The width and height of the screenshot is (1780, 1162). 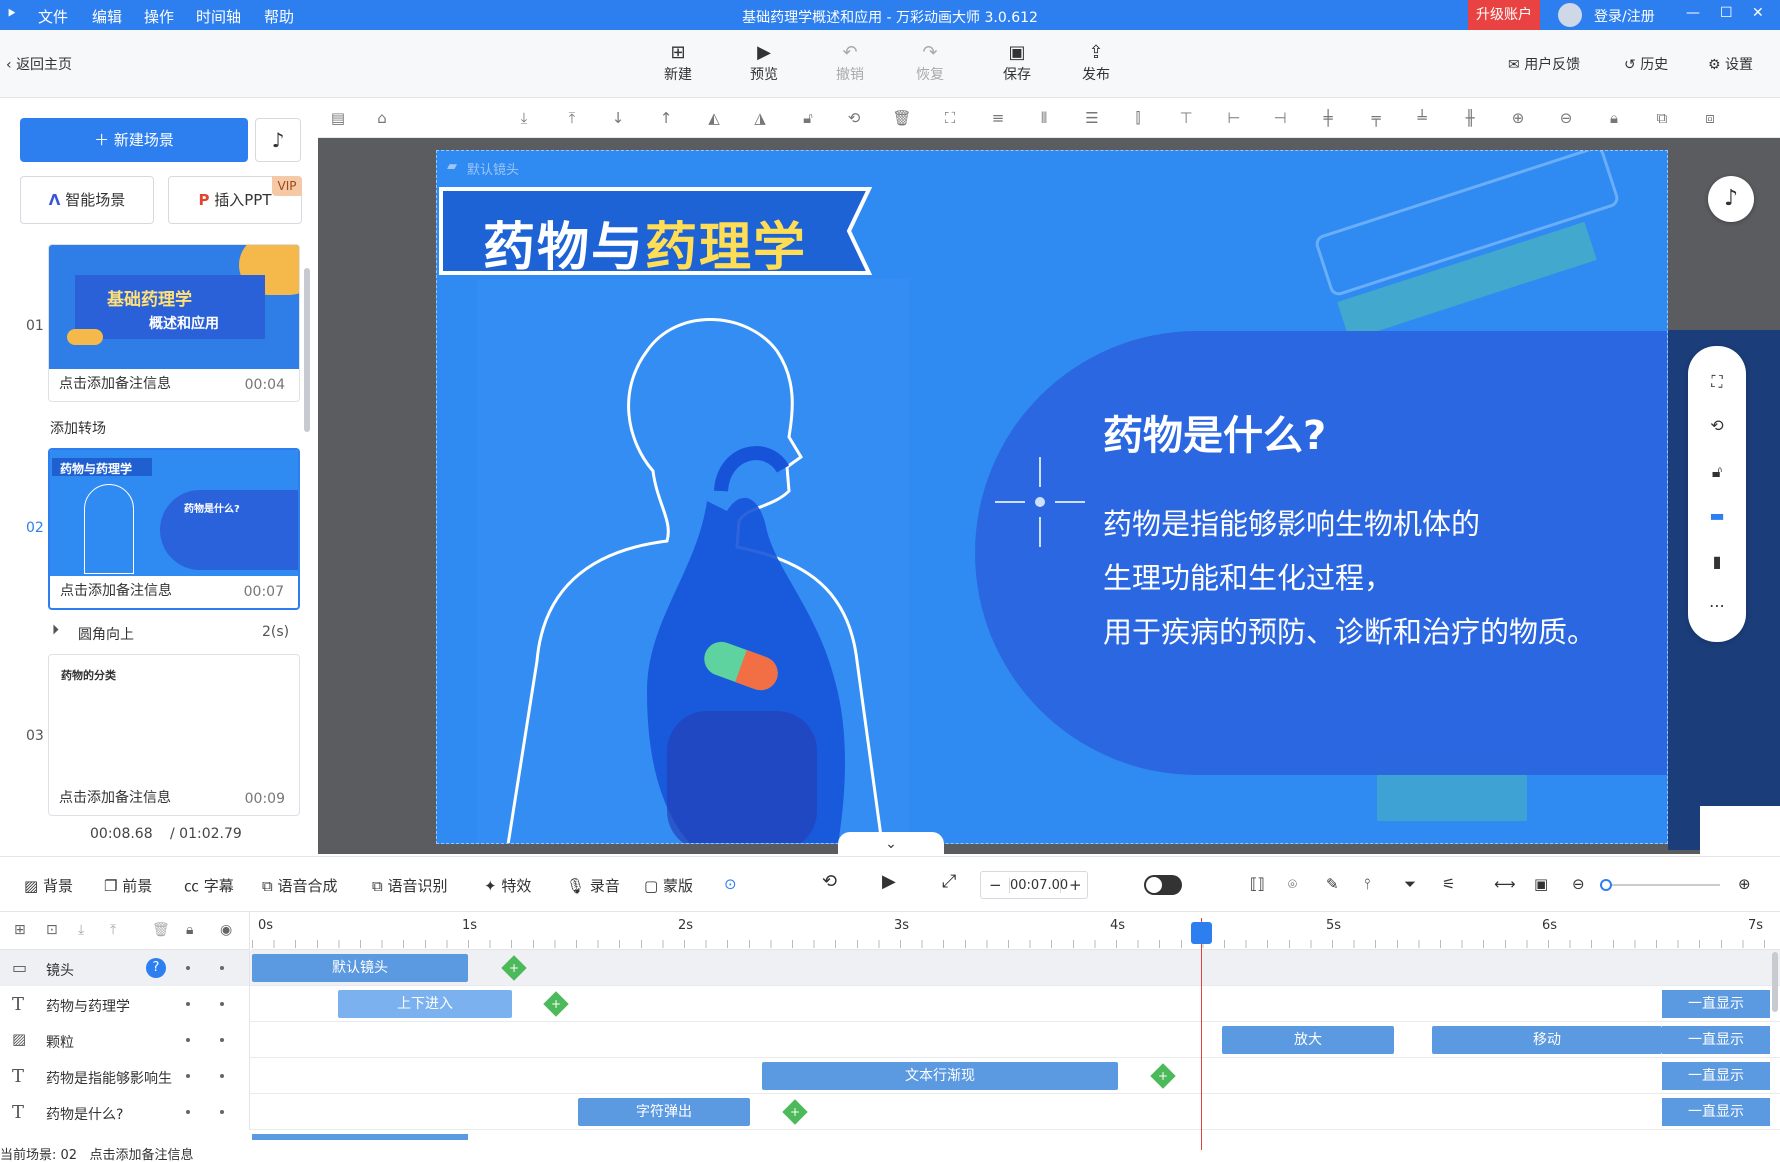 I want to click on back-home-link: ‹ 返回主页, so click(x=39, y=64).